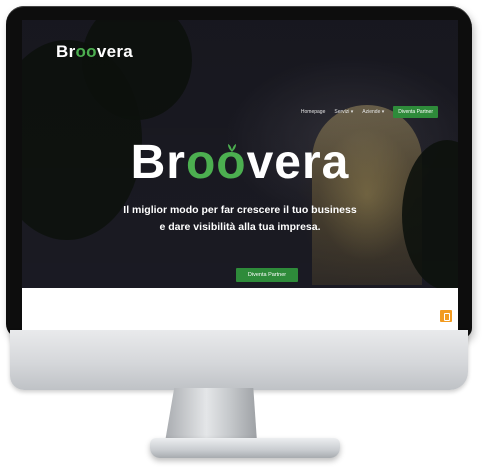 This screenshot has width=482, height=474. What do you see at coordinates (239, 360) in the screenshot?
I see `monitor-chin` at bounding box center [239, 360].